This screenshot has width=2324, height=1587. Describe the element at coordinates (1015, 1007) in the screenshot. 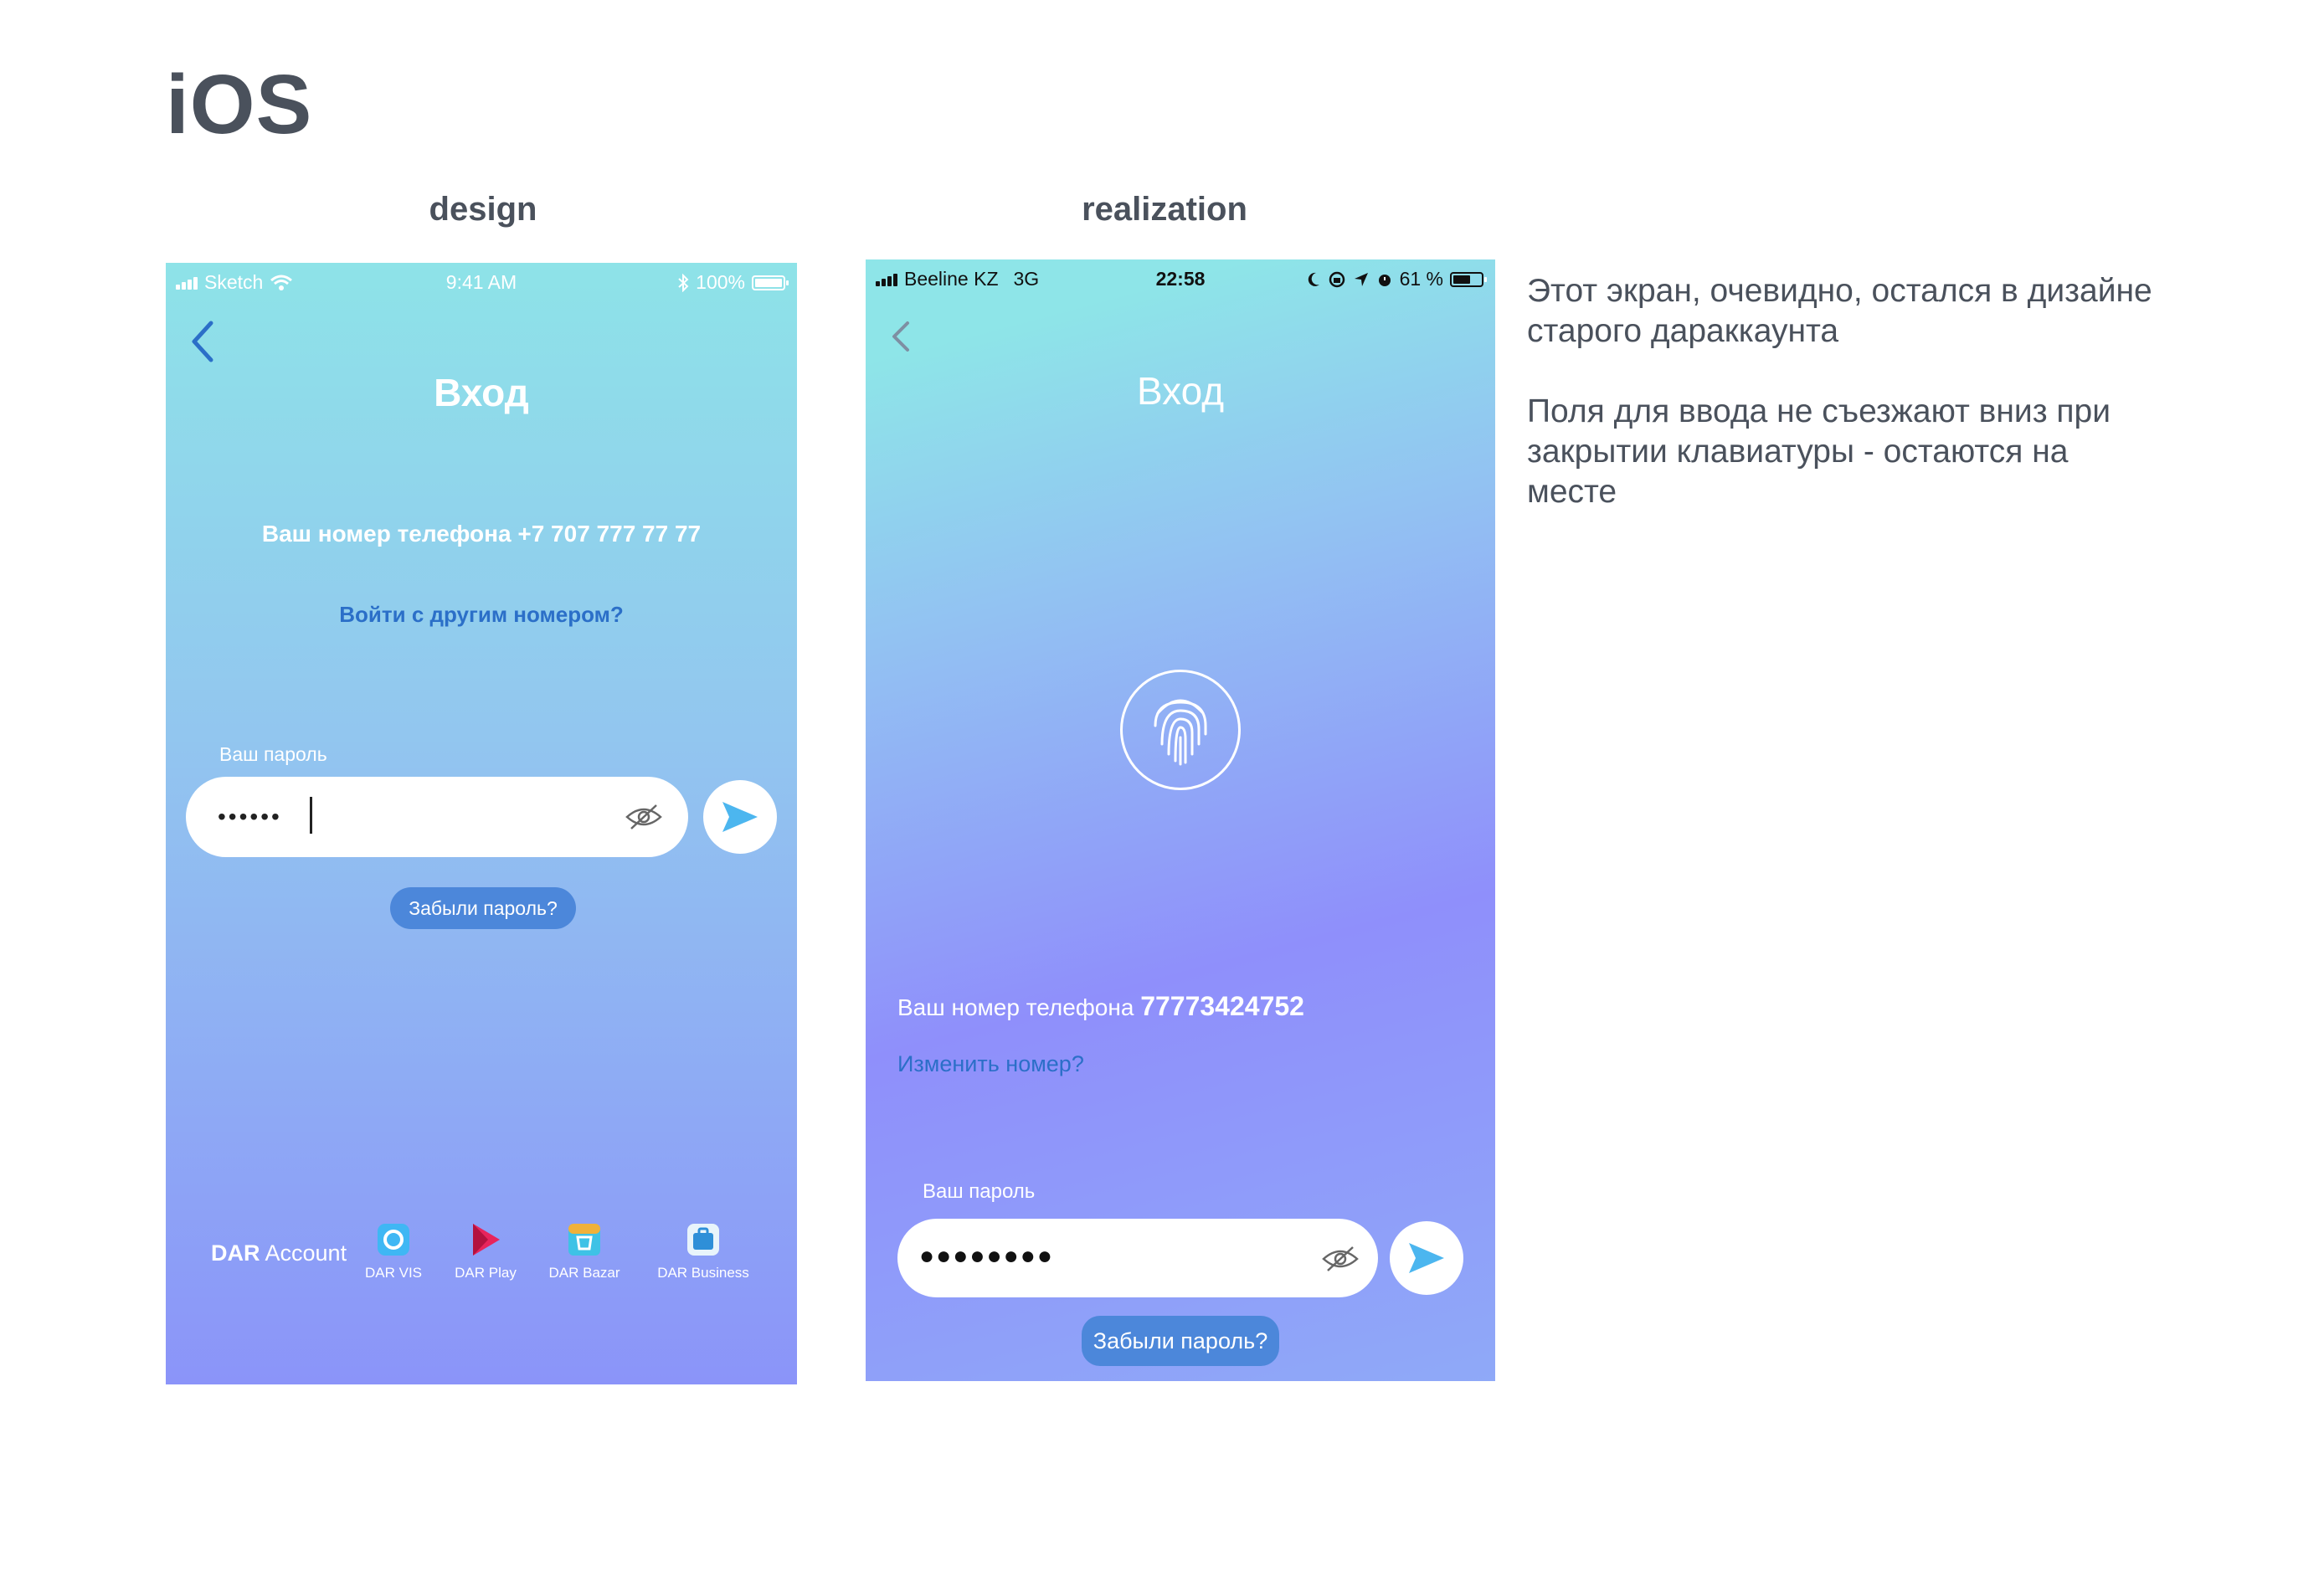

I see `phone-label-text: Ваш номер телефона` at that location.